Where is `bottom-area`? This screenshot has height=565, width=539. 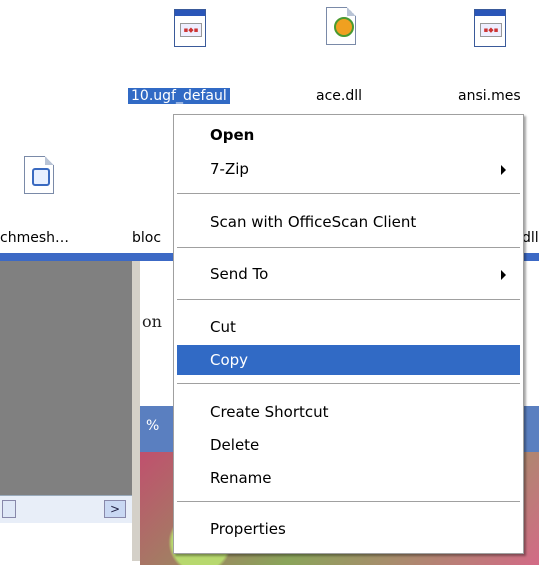
bottom-area is located at coordinates (66, 544).